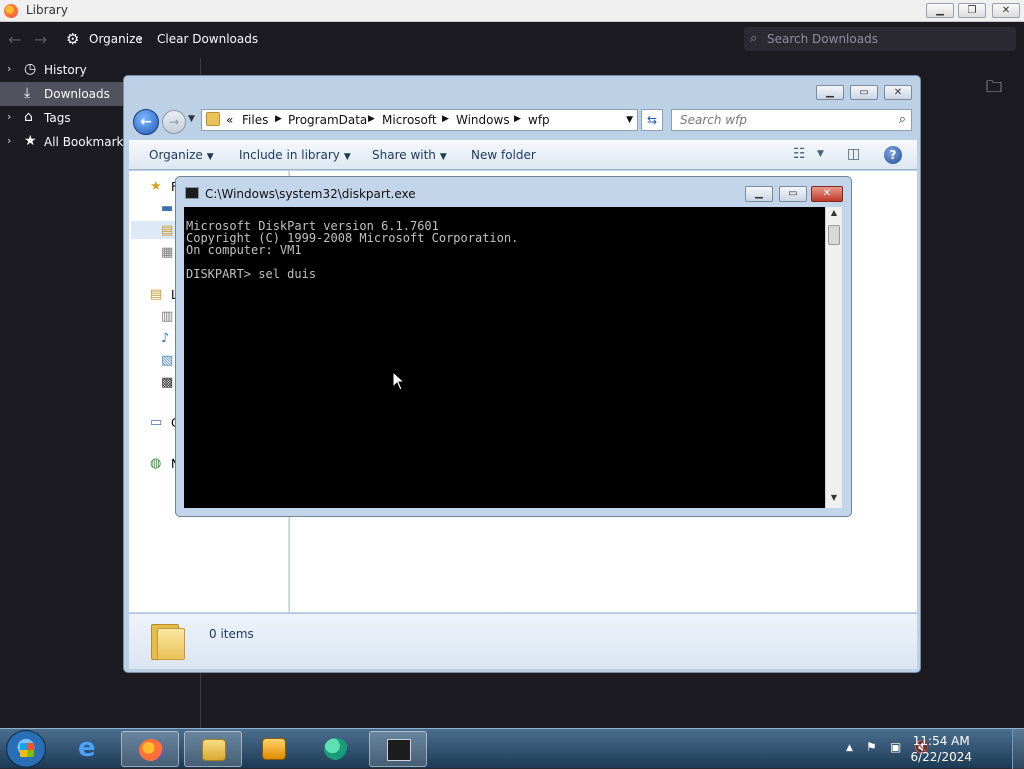  I want to click on explorer-minimize-button: ▁, so click(830, 92).